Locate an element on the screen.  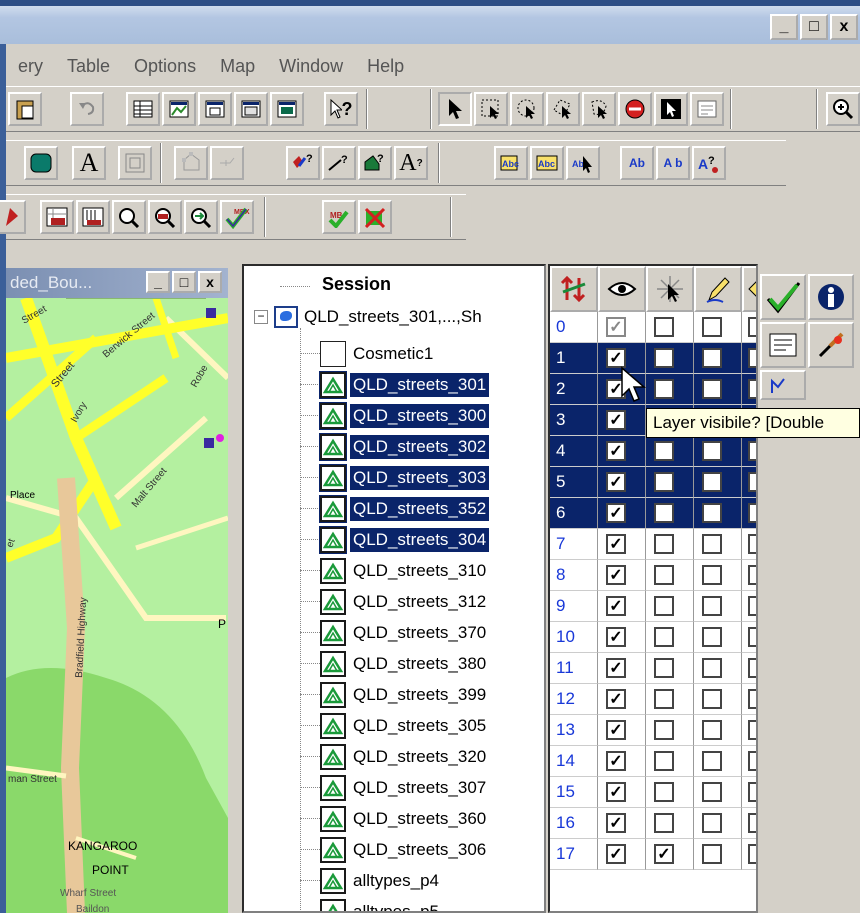
minimize-button: _ is located at coordinates (784, 27).